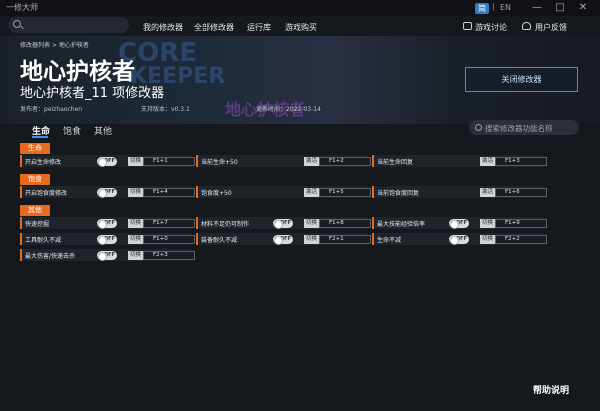  I want to click on update-info: 更新时间：2022-03-14, so click(288, 108).